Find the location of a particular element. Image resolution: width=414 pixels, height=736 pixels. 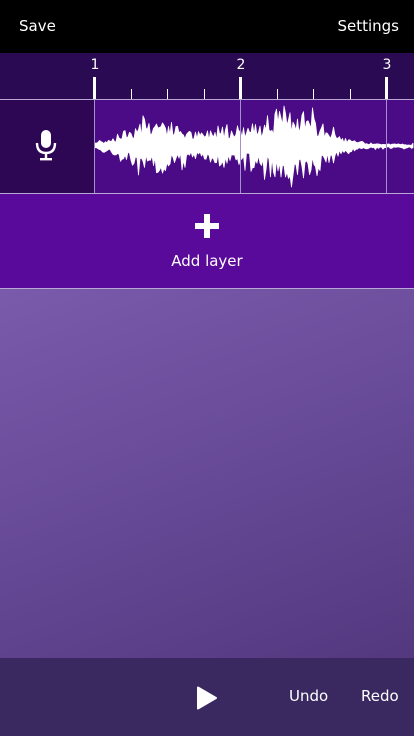

redo-button: Redo is located at coordinates (380, 696).